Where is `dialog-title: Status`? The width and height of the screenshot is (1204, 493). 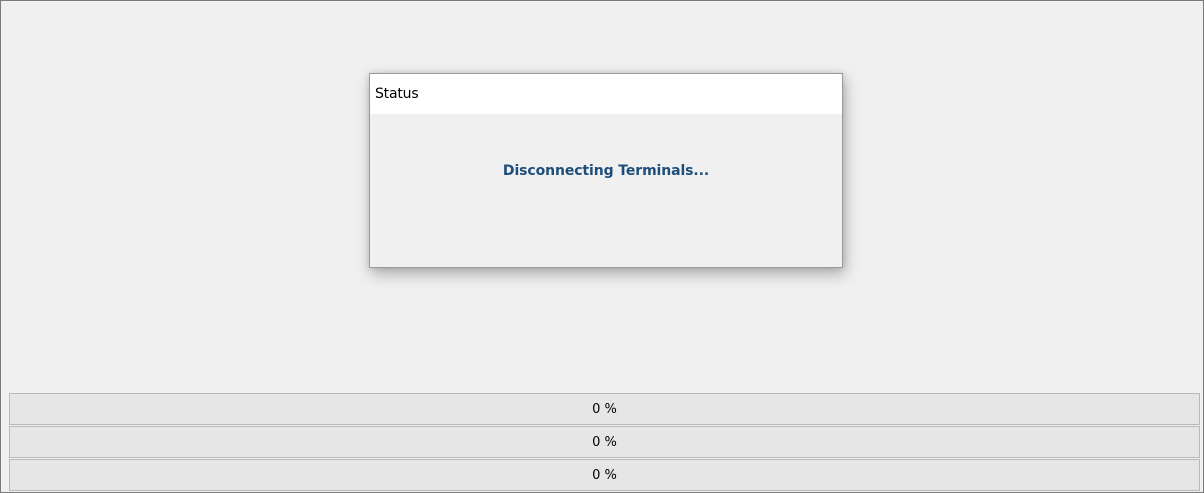 dialog-title: Status is located at coordinates (397, 94).